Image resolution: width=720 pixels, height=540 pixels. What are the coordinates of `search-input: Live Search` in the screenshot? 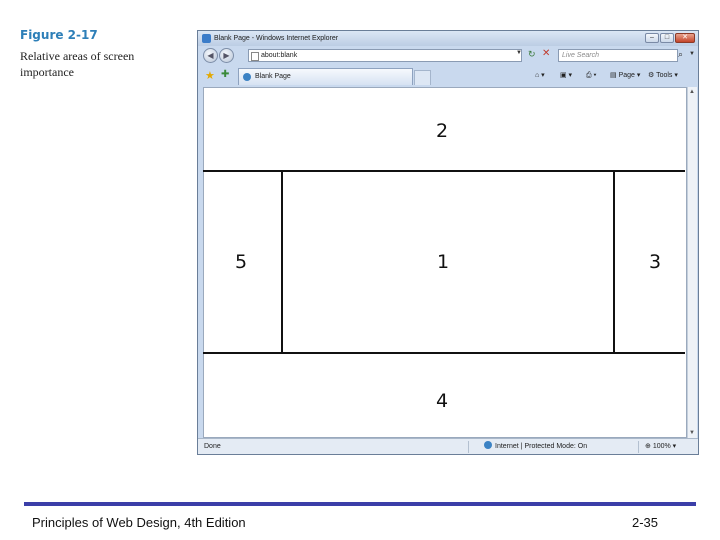 It's located at (618, 55).